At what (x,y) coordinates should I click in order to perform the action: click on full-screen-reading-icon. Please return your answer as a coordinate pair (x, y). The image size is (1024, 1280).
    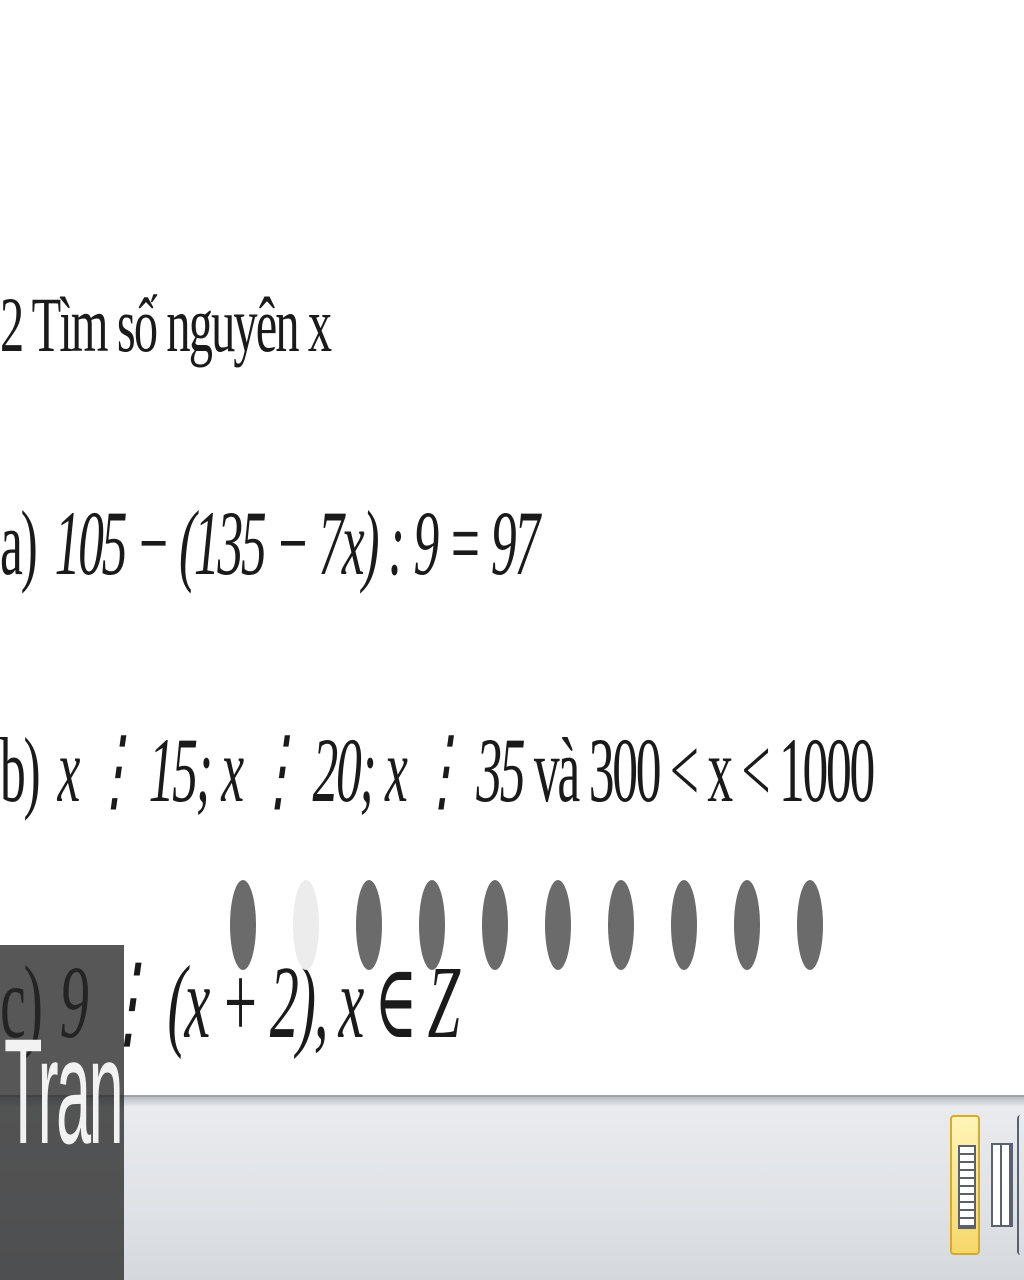
    Looking at the image, I should click on (1002, 1185).